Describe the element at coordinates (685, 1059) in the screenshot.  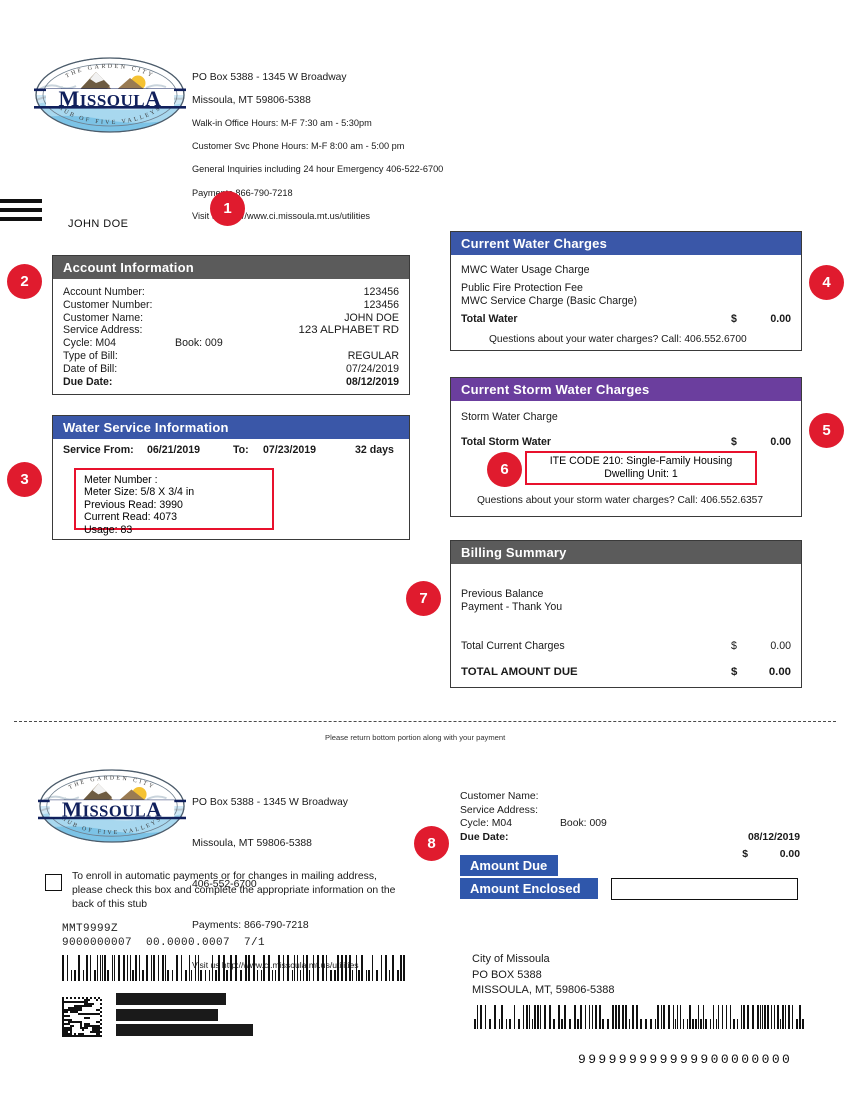
I see `ocr-scanline: 999999999999900000000` at that location.